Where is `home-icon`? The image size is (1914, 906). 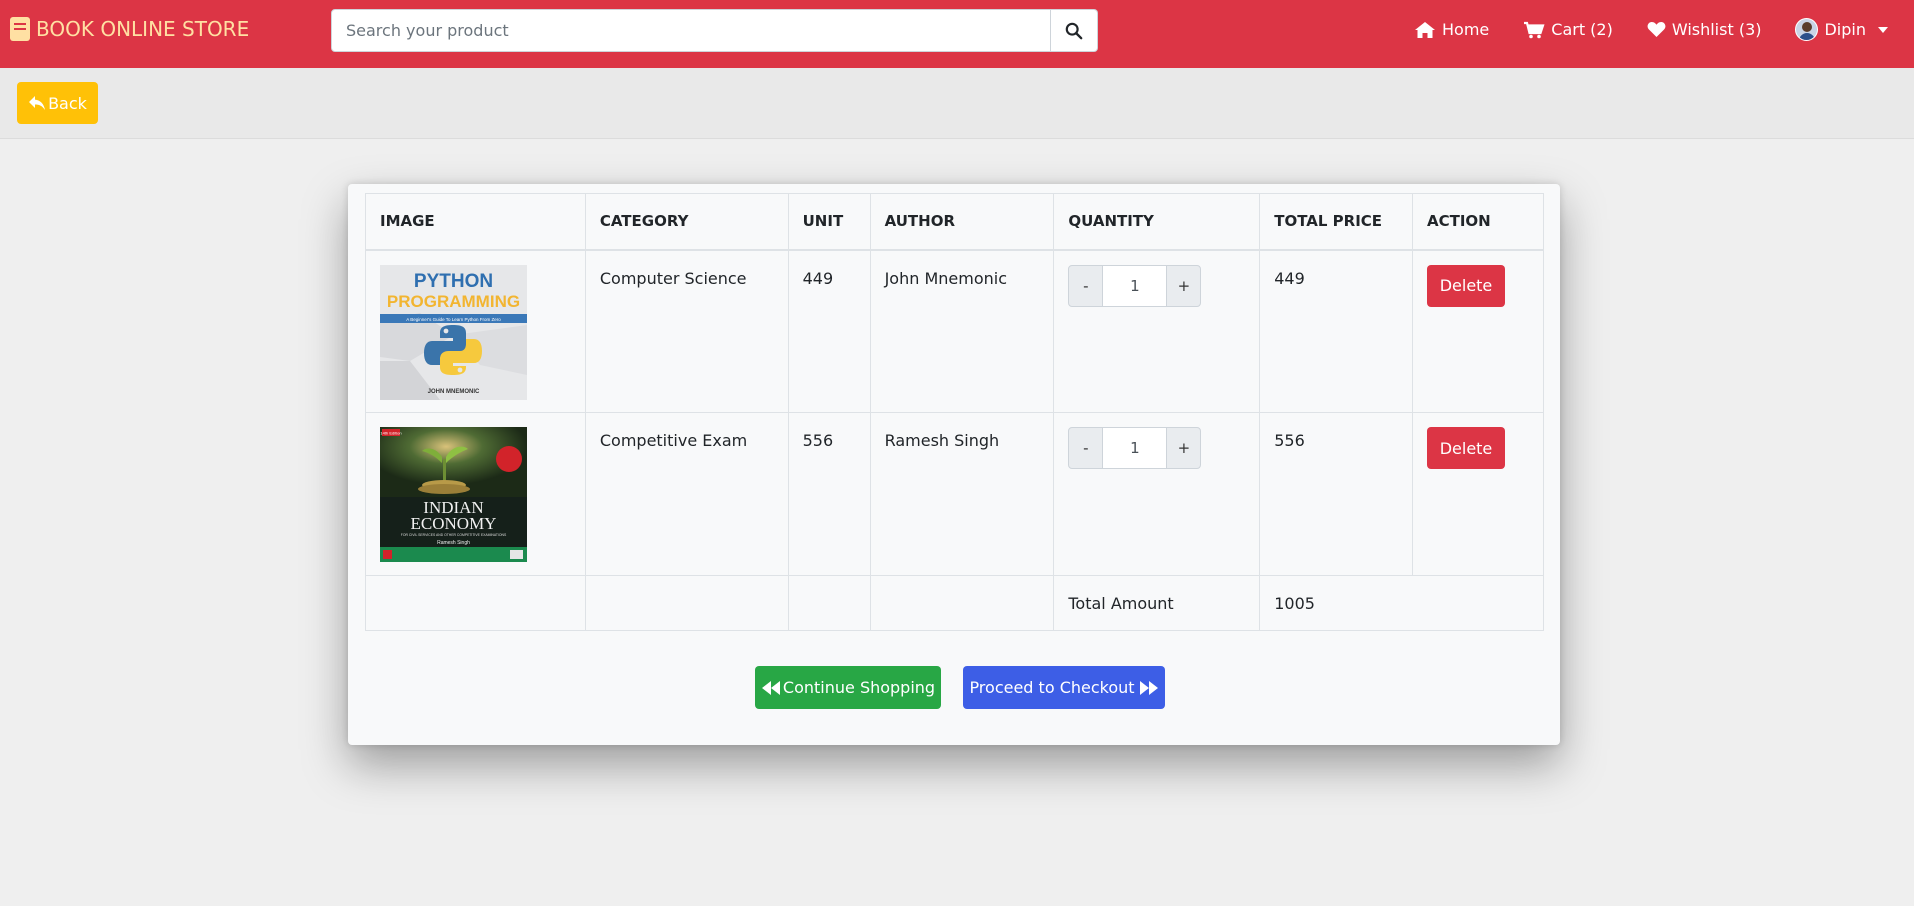 home-icon is located at coordinates (1425, 29).